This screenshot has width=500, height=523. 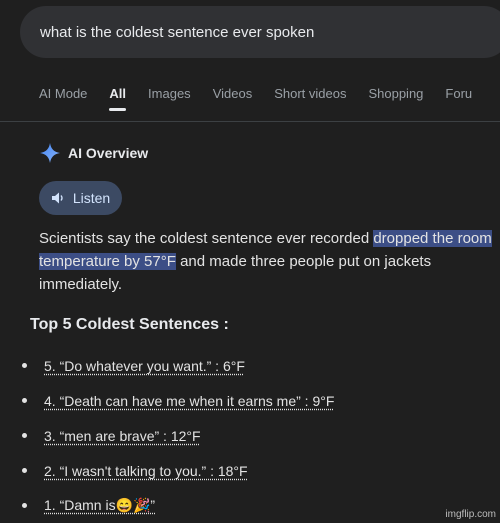 What do you see at coordinates (169, 93) in the screenshot?
I see `tab-images: Images` at bounding box center [169, 93].